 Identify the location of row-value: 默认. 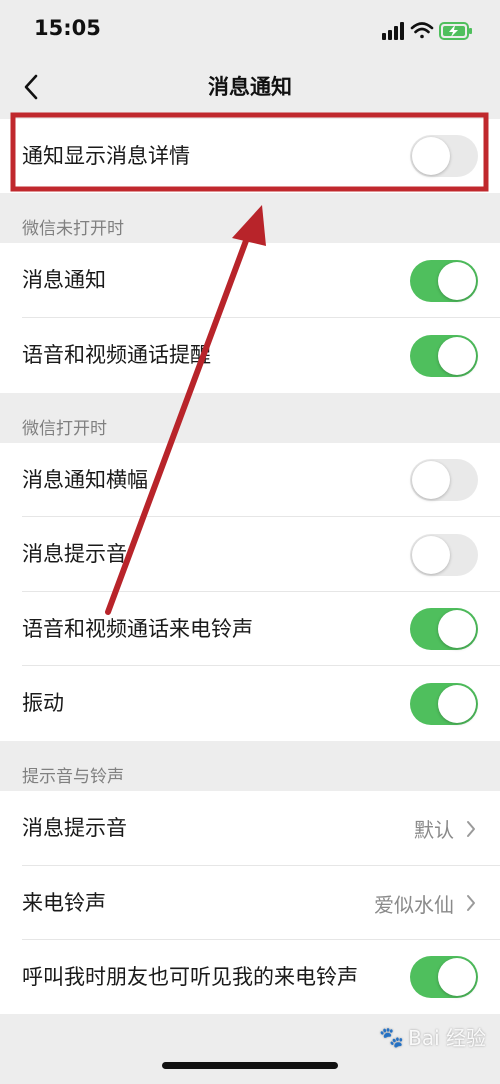
(434, 830).